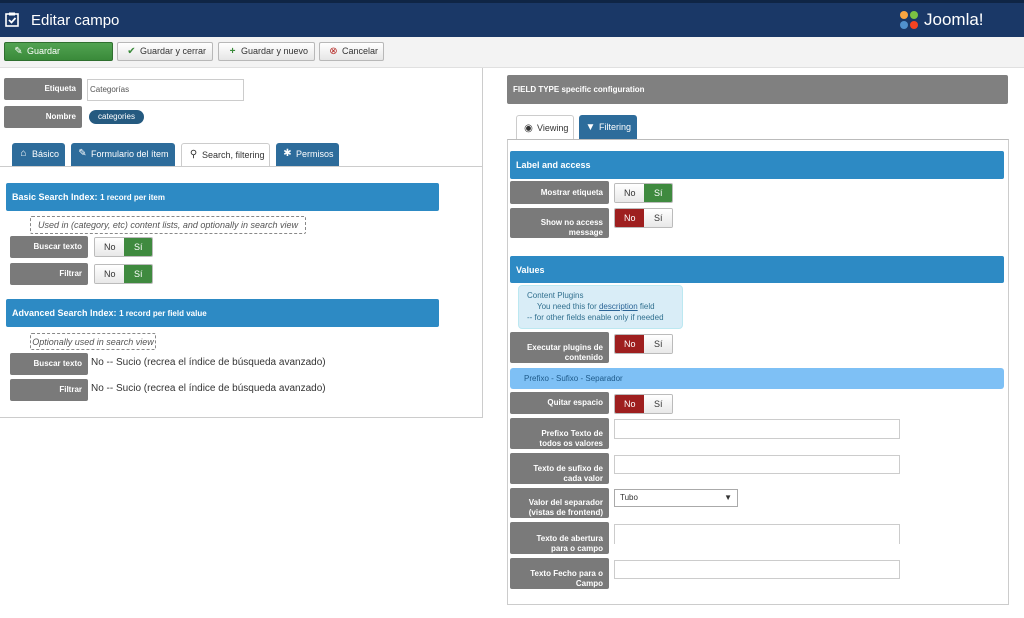 Image resolution: width=1024 pixels, height=618 pixels. I want to click on label-access-header: Label and access, so click(757, 165).